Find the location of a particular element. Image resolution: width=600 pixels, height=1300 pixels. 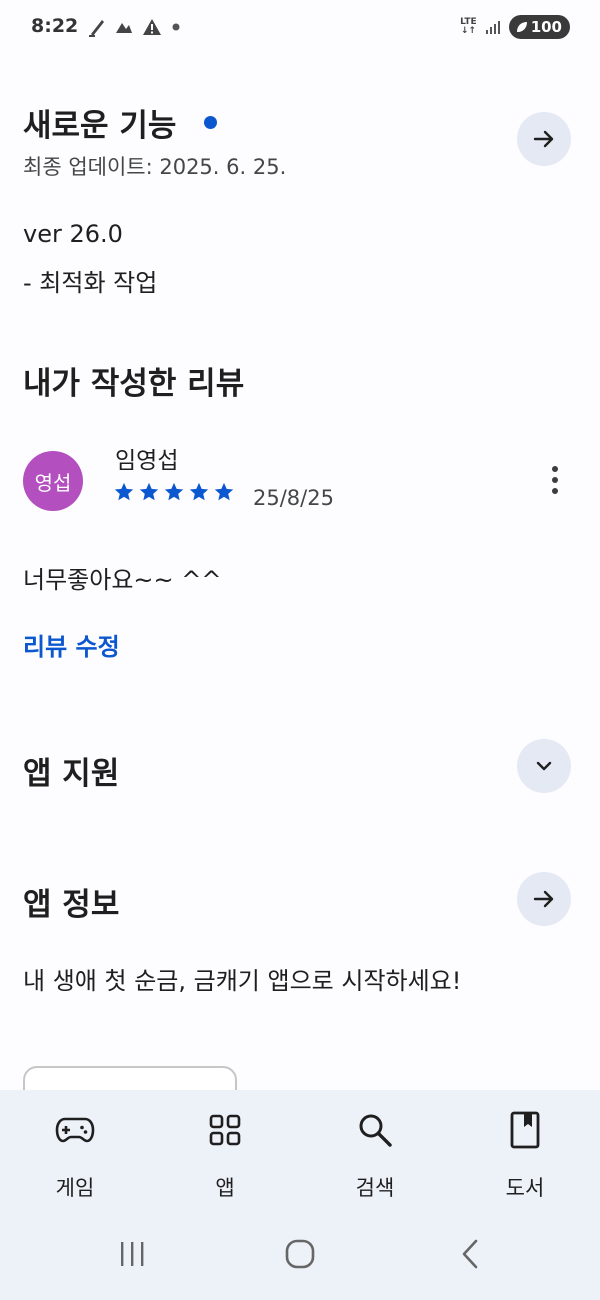

nav-item-books: 도서 is located at coordinates (525, 1156).